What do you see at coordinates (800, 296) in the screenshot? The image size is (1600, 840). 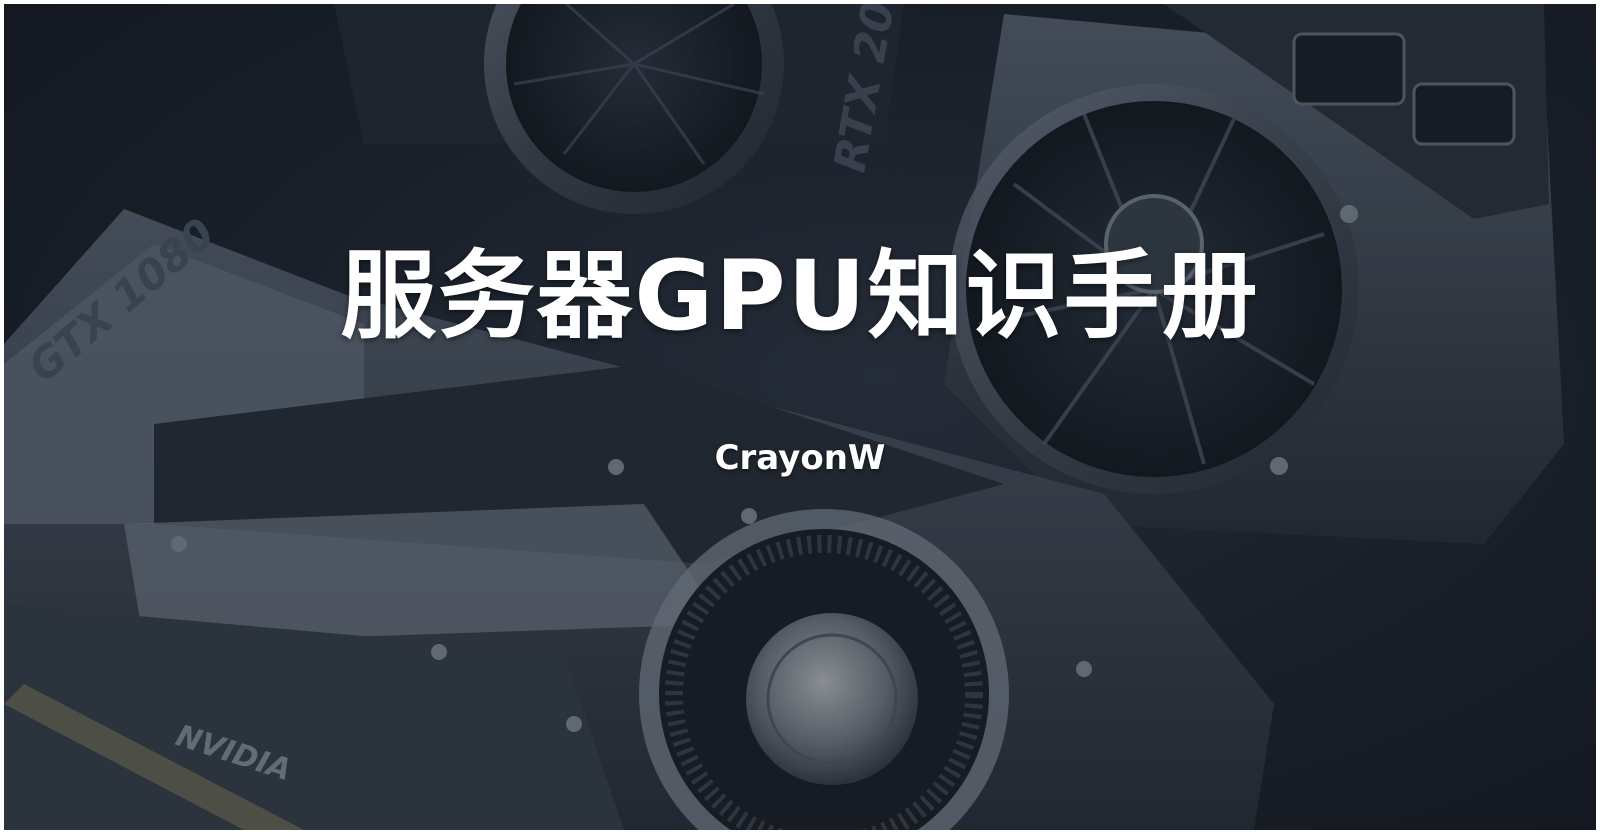 I see `page-title: 服务器GPU知识手册` at bounding box center [800, 296].